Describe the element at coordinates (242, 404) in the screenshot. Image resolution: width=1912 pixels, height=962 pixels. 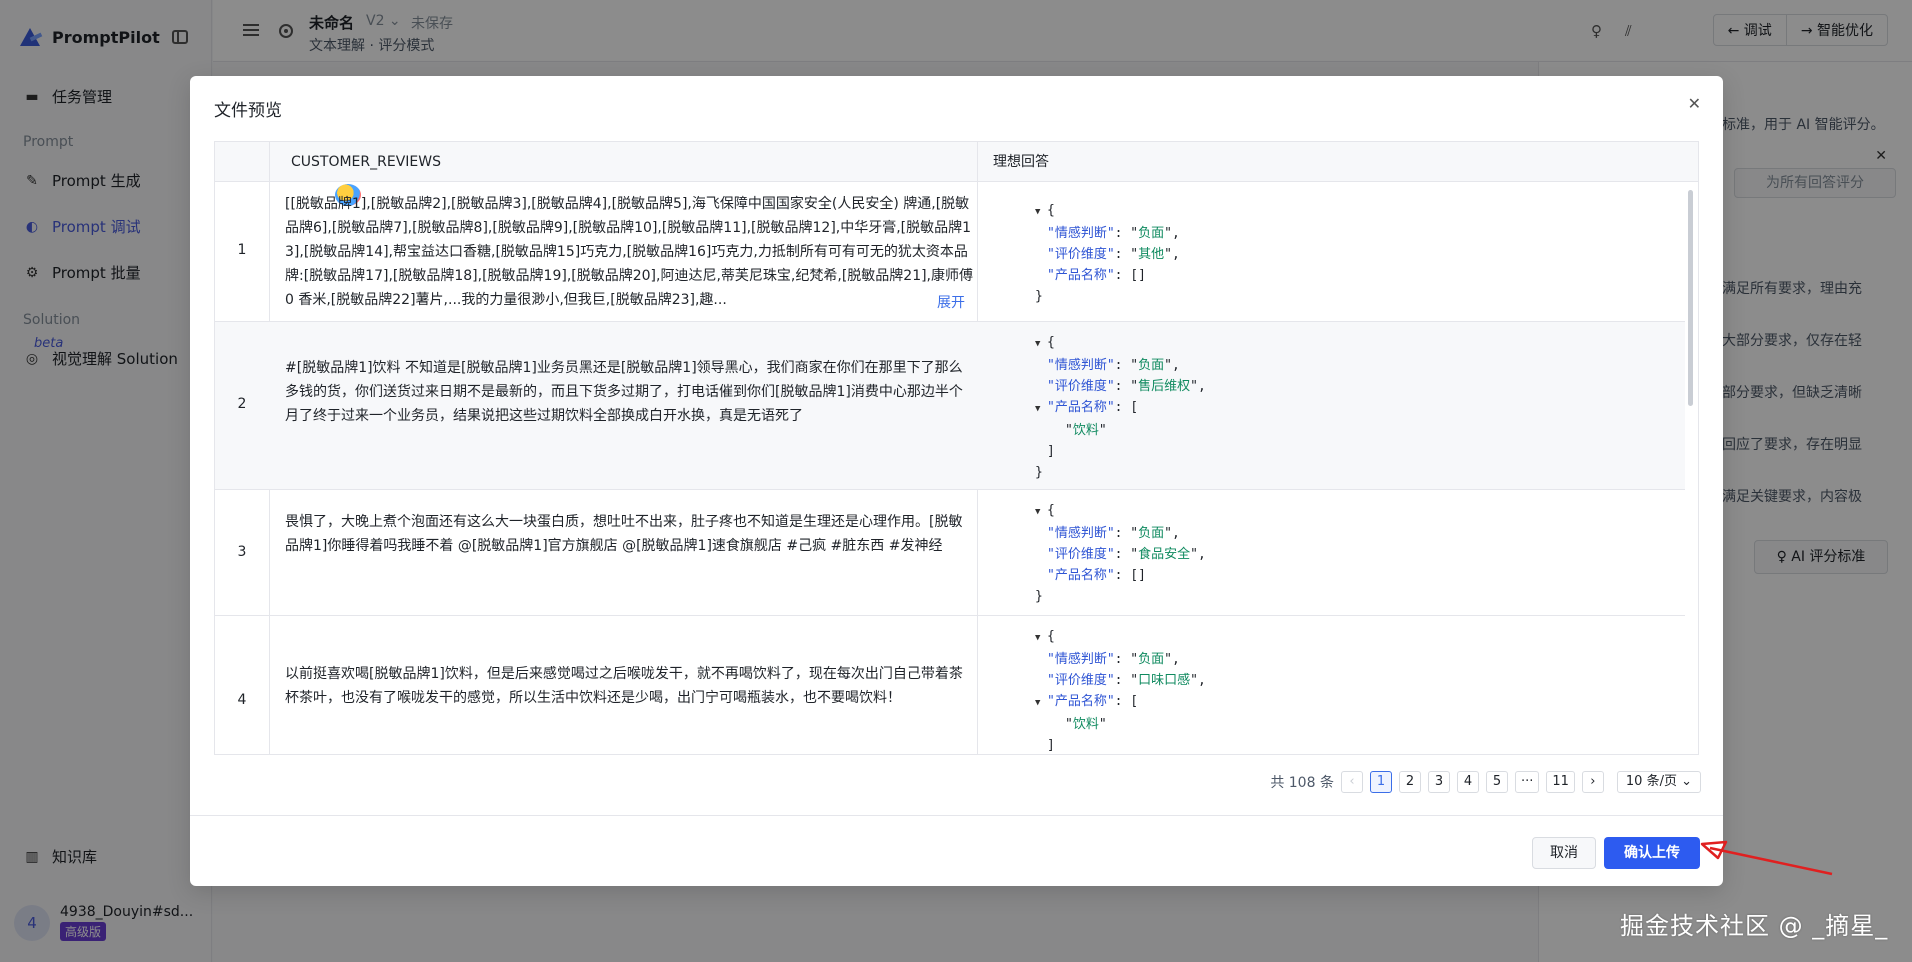
I see `row-number: 2` at that location.